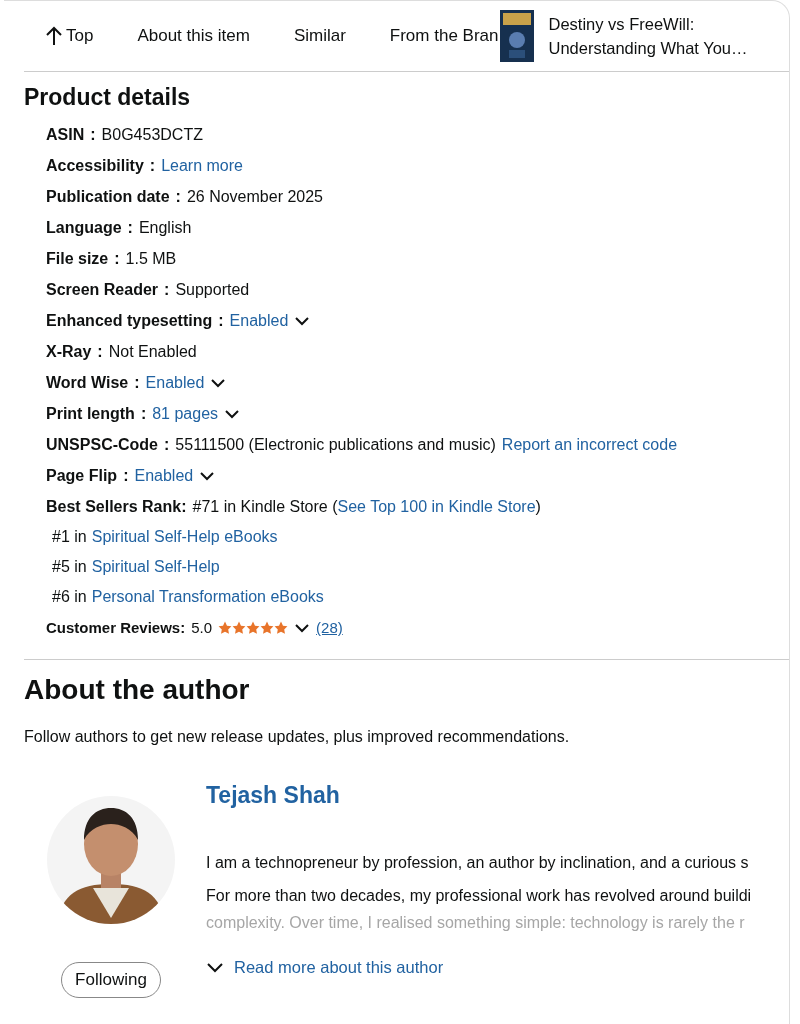  Describe the element at coordinates (329, 627) in the screenshot. I see `review-count-link: (28)` at that location.